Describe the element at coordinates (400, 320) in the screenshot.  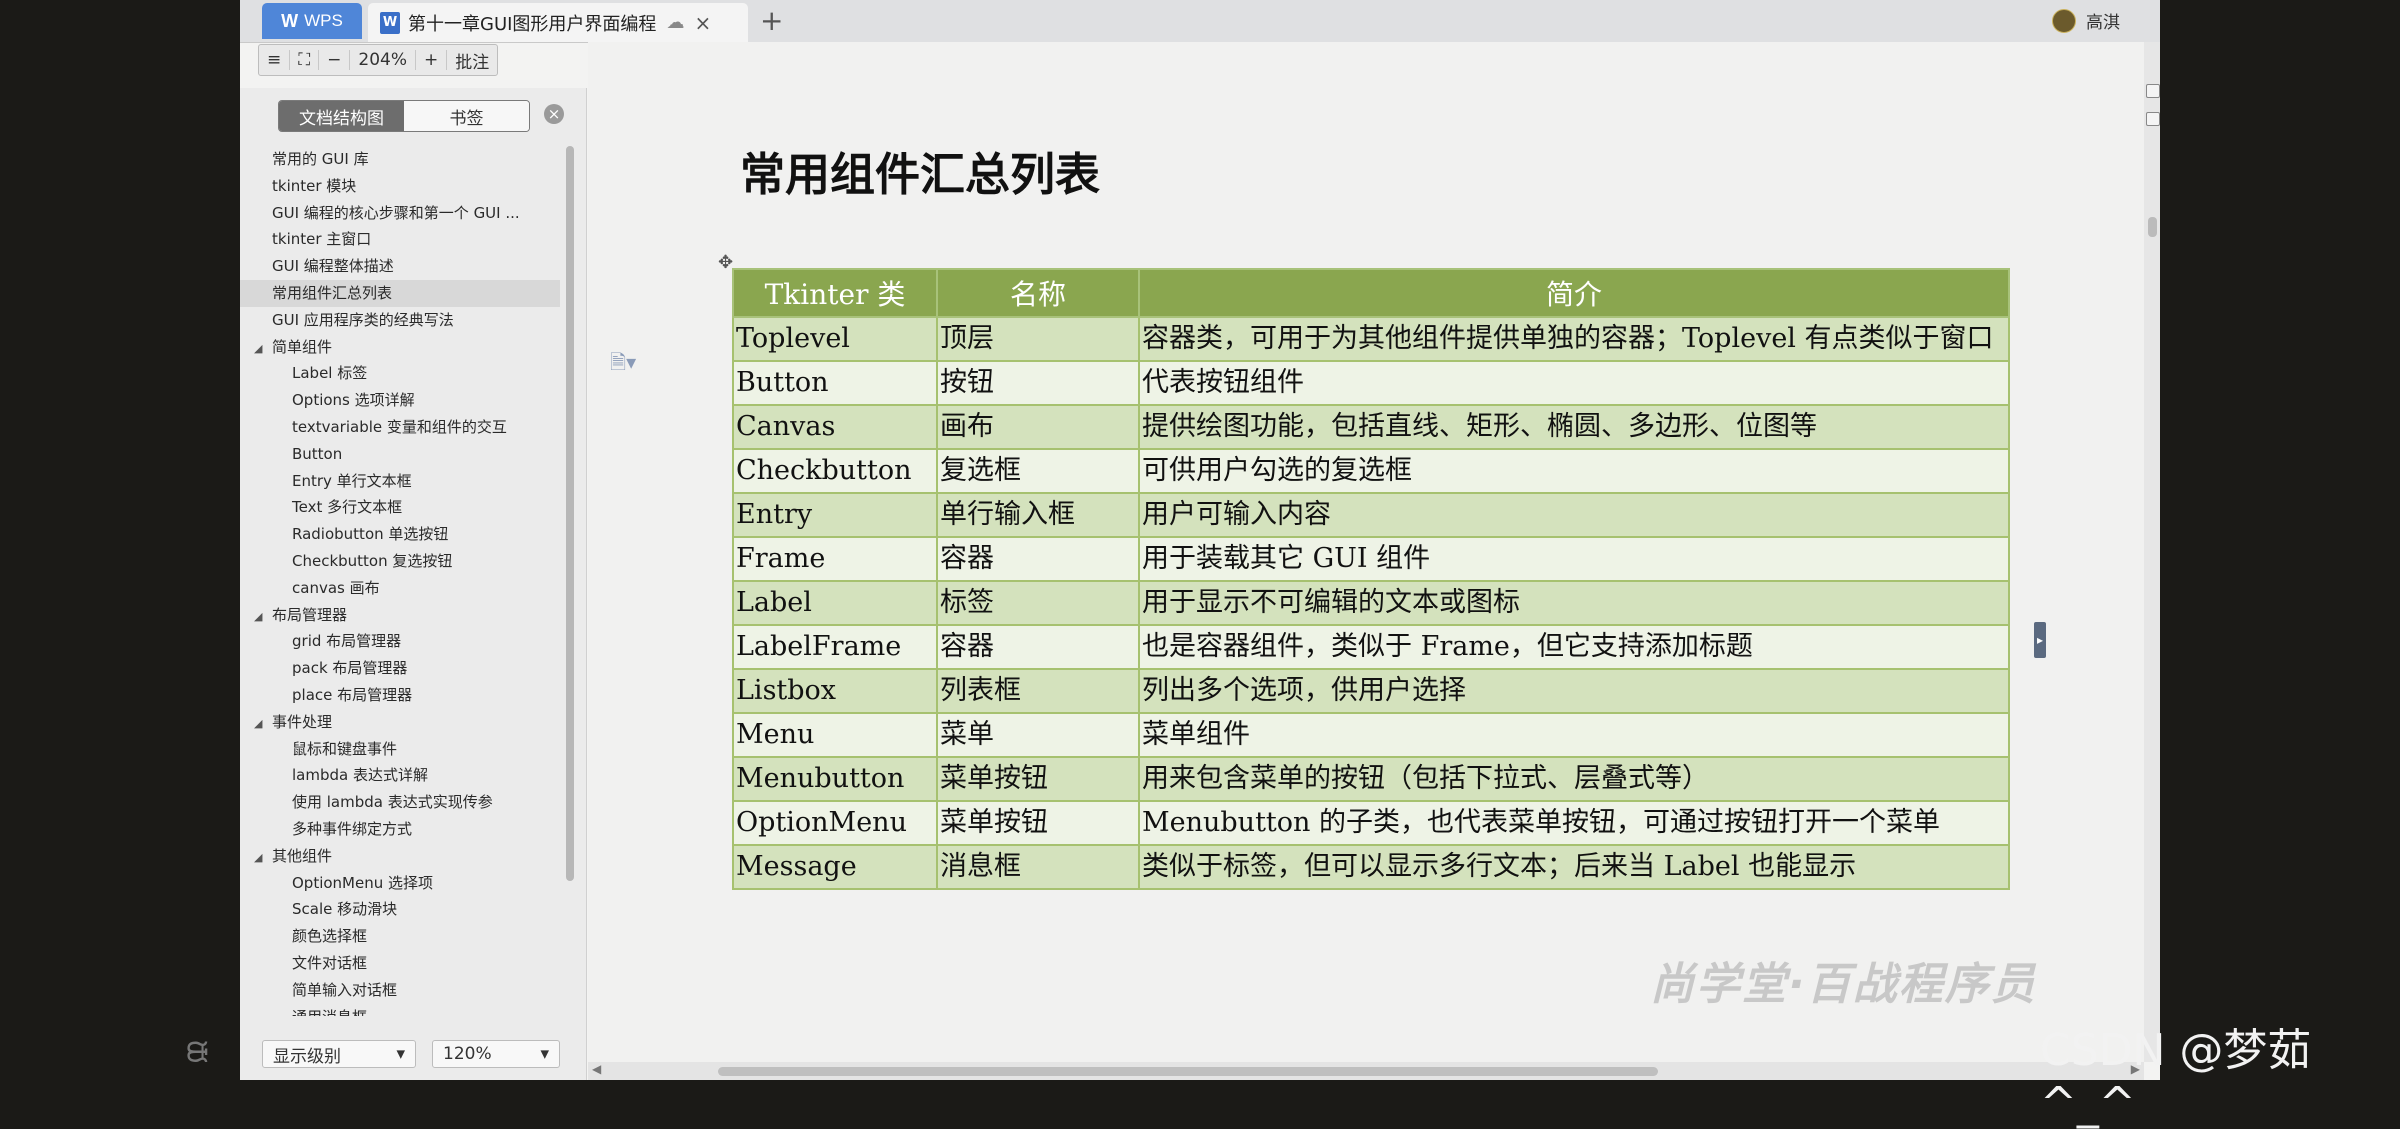
I see `sidebar-item: GUI 应用程序类的经典写法` at that location.